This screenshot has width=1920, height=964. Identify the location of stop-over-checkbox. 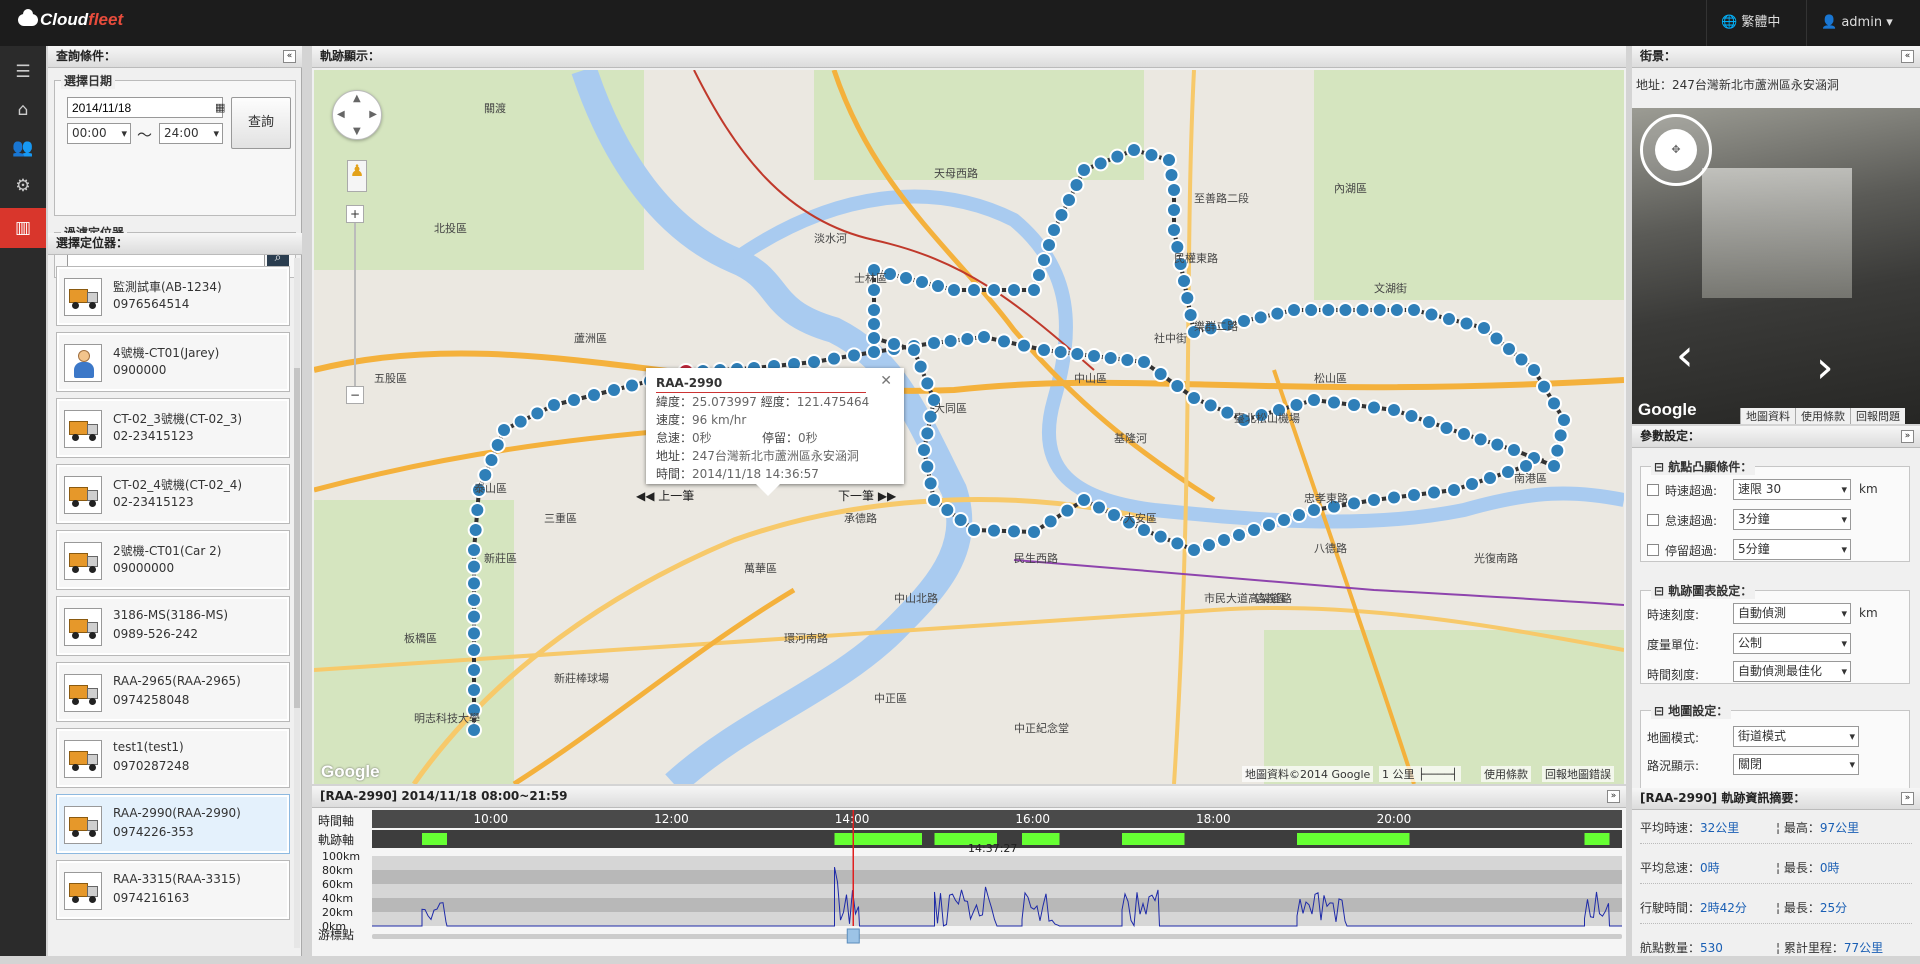
(1653, 550).